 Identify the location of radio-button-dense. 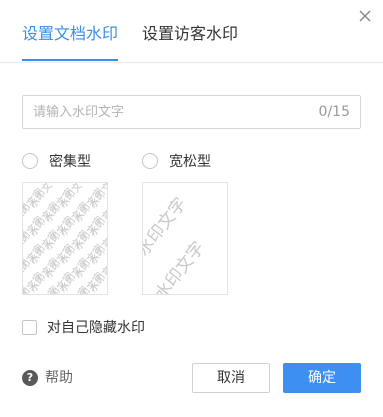
(30, 161).